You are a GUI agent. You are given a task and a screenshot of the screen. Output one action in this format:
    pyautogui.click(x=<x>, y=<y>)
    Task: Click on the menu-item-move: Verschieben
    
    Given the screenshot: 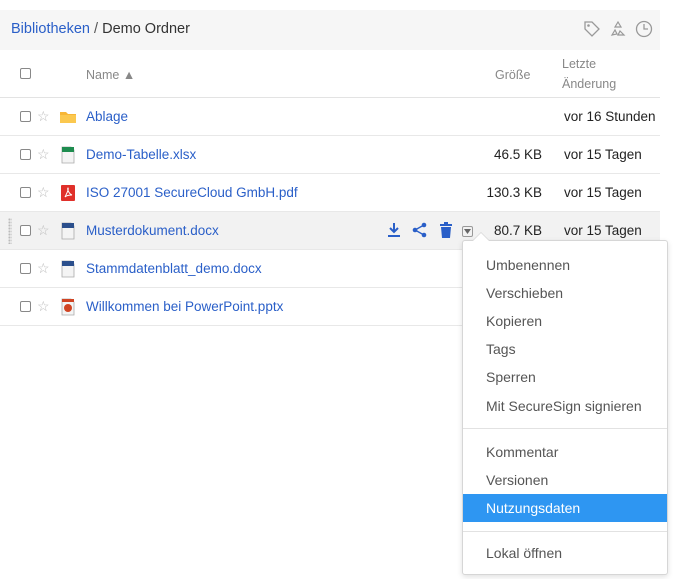 What is the action you would take?
    pyautogui.click(x=565, y=293)
    